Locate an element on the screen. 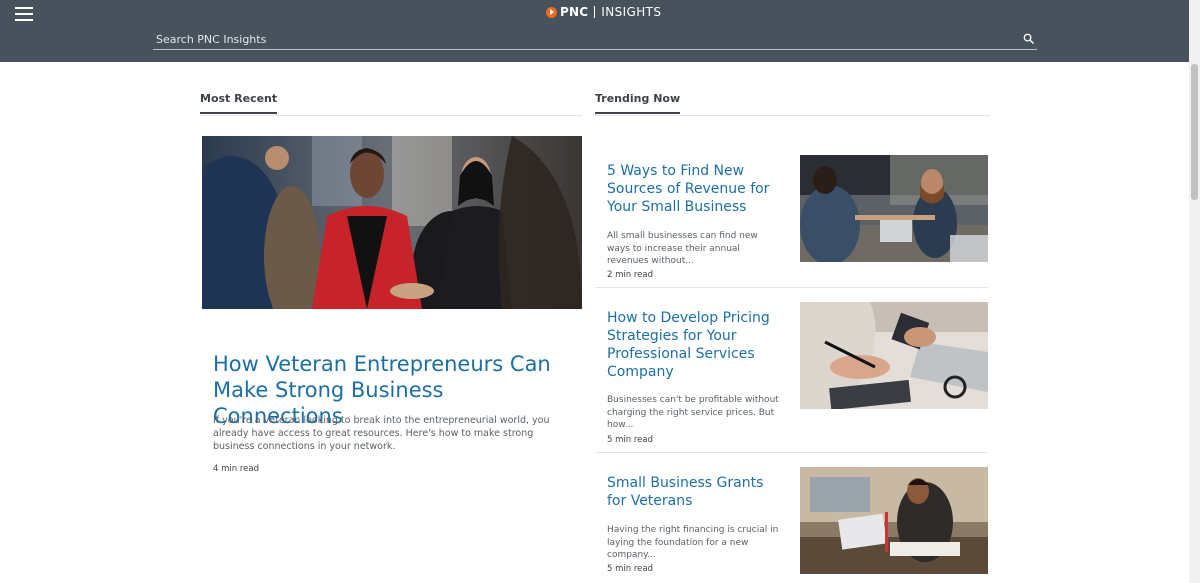 This screenshot has height=583, width=1200. scrollbar-thumb is located at coordinates (1194, 132).